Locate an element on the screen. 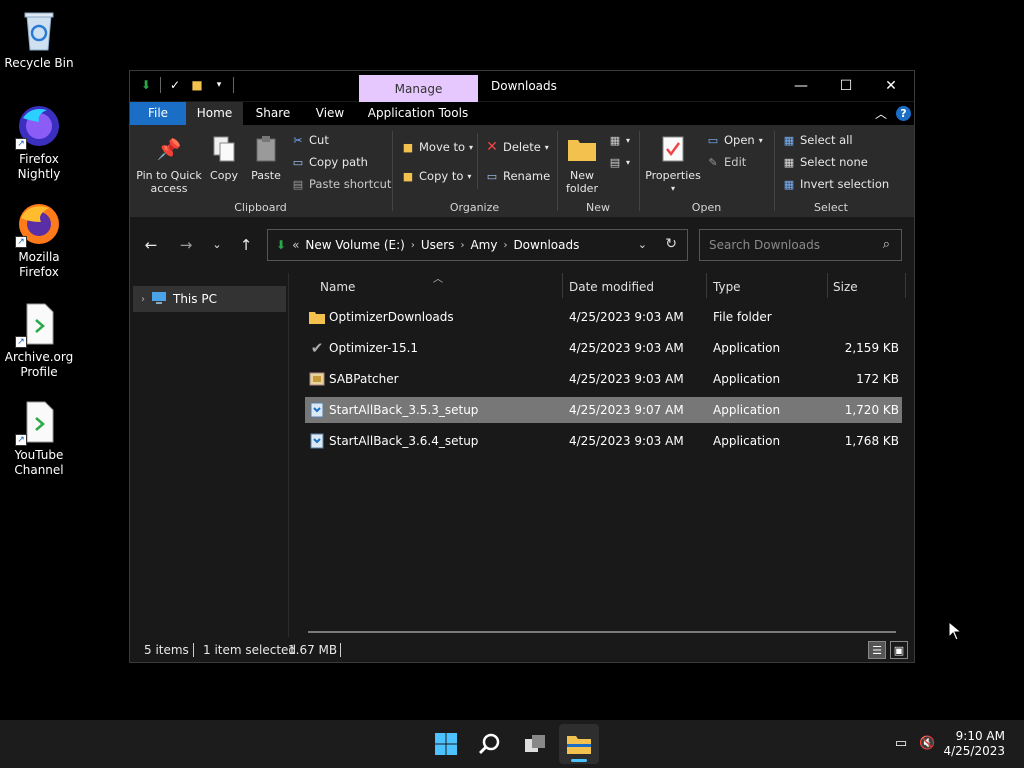 This screenshot has height=768, width=1024. horizontal-scrollbar is located at coordinates (602, 632).